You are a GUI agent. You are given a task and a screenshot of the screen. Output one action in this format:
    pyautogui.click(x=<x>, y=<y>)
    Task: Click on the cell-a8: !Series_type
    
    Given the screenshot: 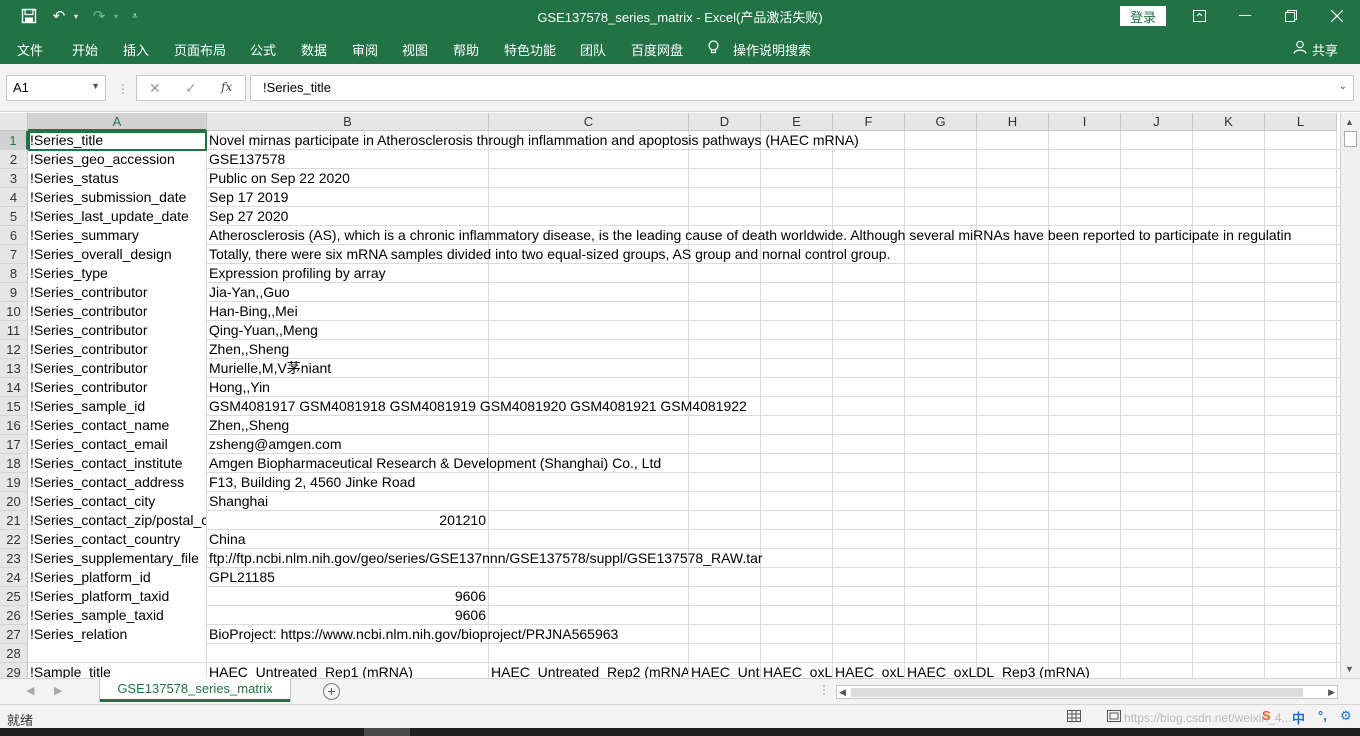 What is the action you would take?
    pyautogui.click(x=117, y=273)
    